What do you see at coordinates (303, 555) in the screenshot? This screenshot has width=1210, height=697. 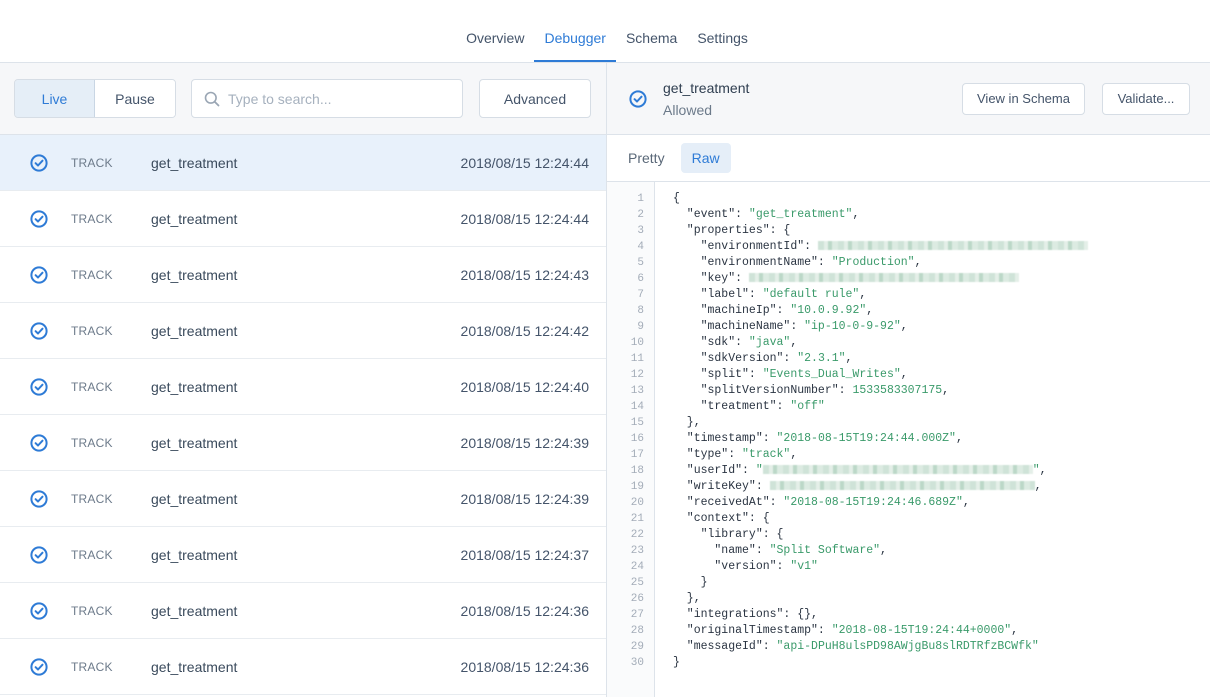 I see `event-row: TRACK get_treatment 2018/08/15 12:24:37` at bounding box center [303, 555].